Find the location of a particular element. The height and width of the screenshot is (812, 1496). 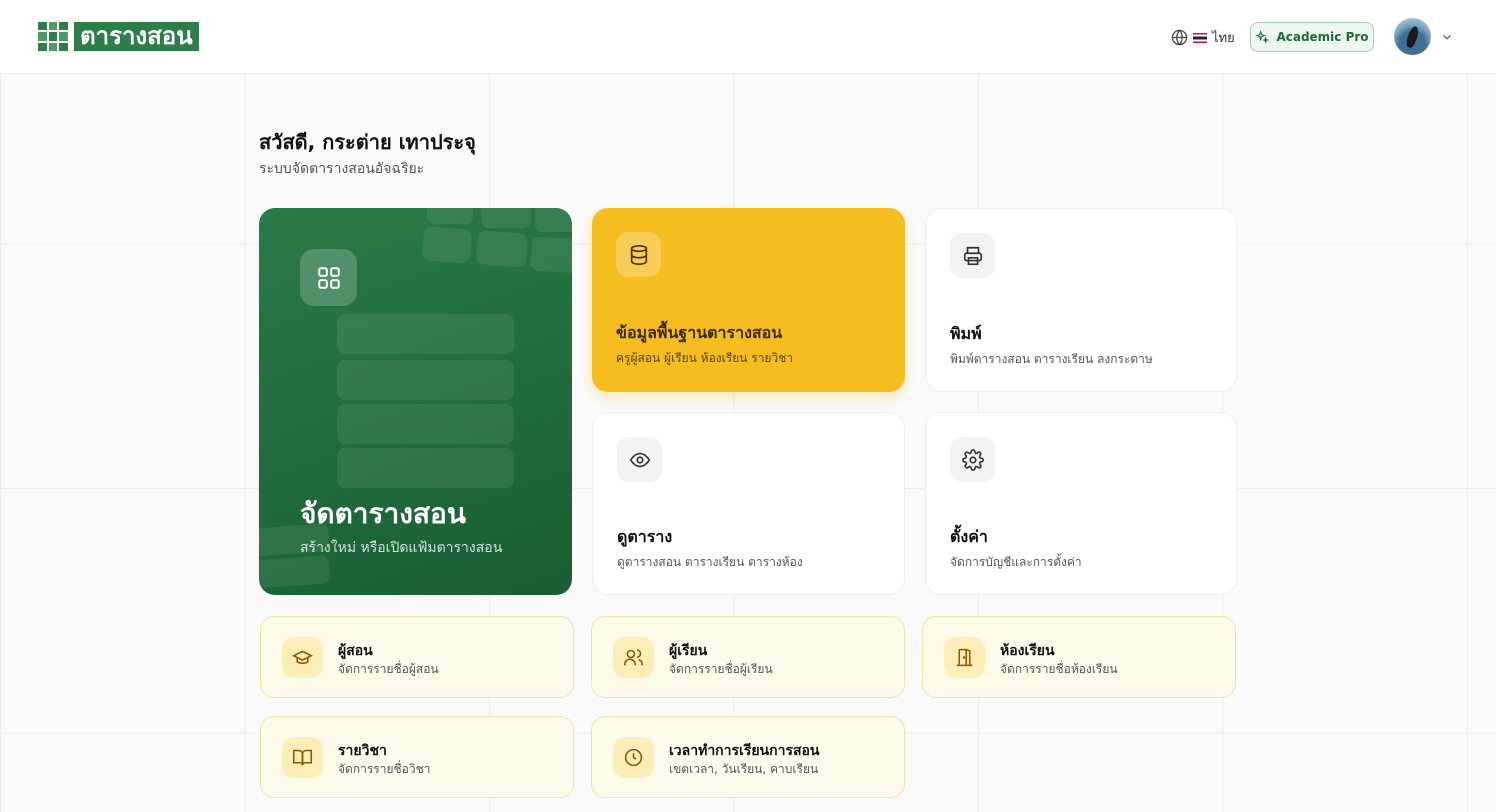

thai-flag-icon is located at coordinates (1200, 37).